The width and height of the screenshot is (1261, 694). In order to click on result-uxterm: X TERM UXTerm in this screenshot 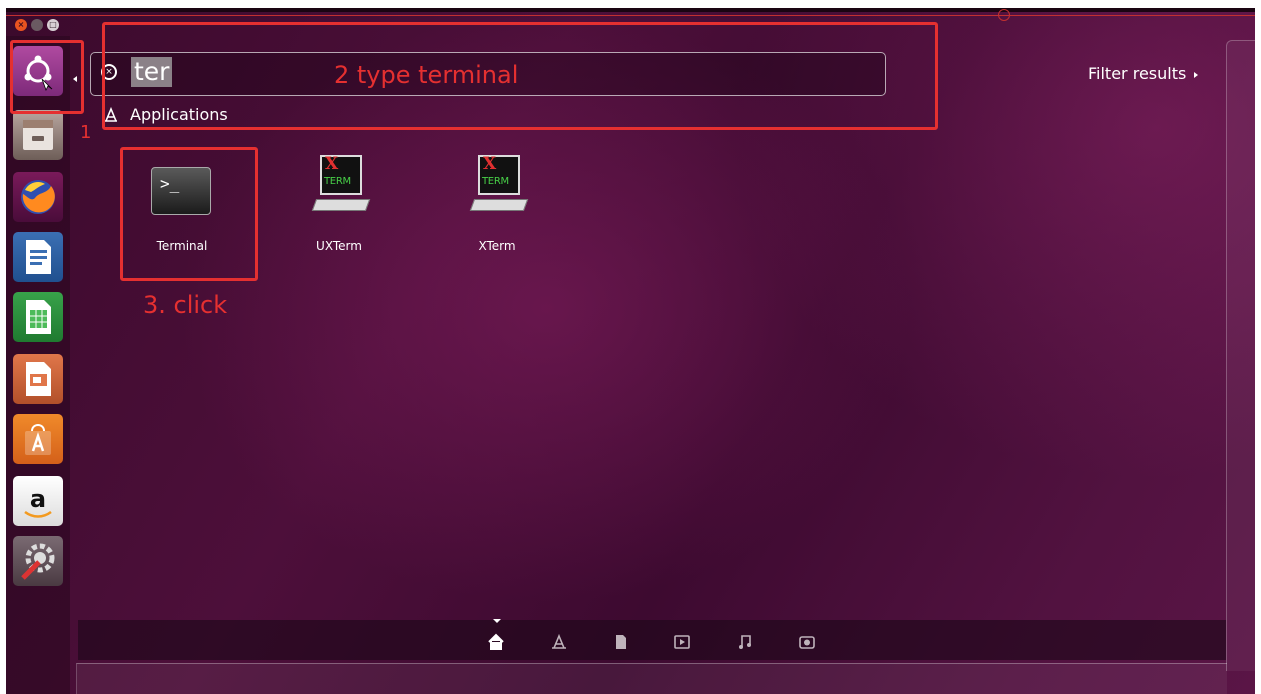, I will do `click(339, 208)`.